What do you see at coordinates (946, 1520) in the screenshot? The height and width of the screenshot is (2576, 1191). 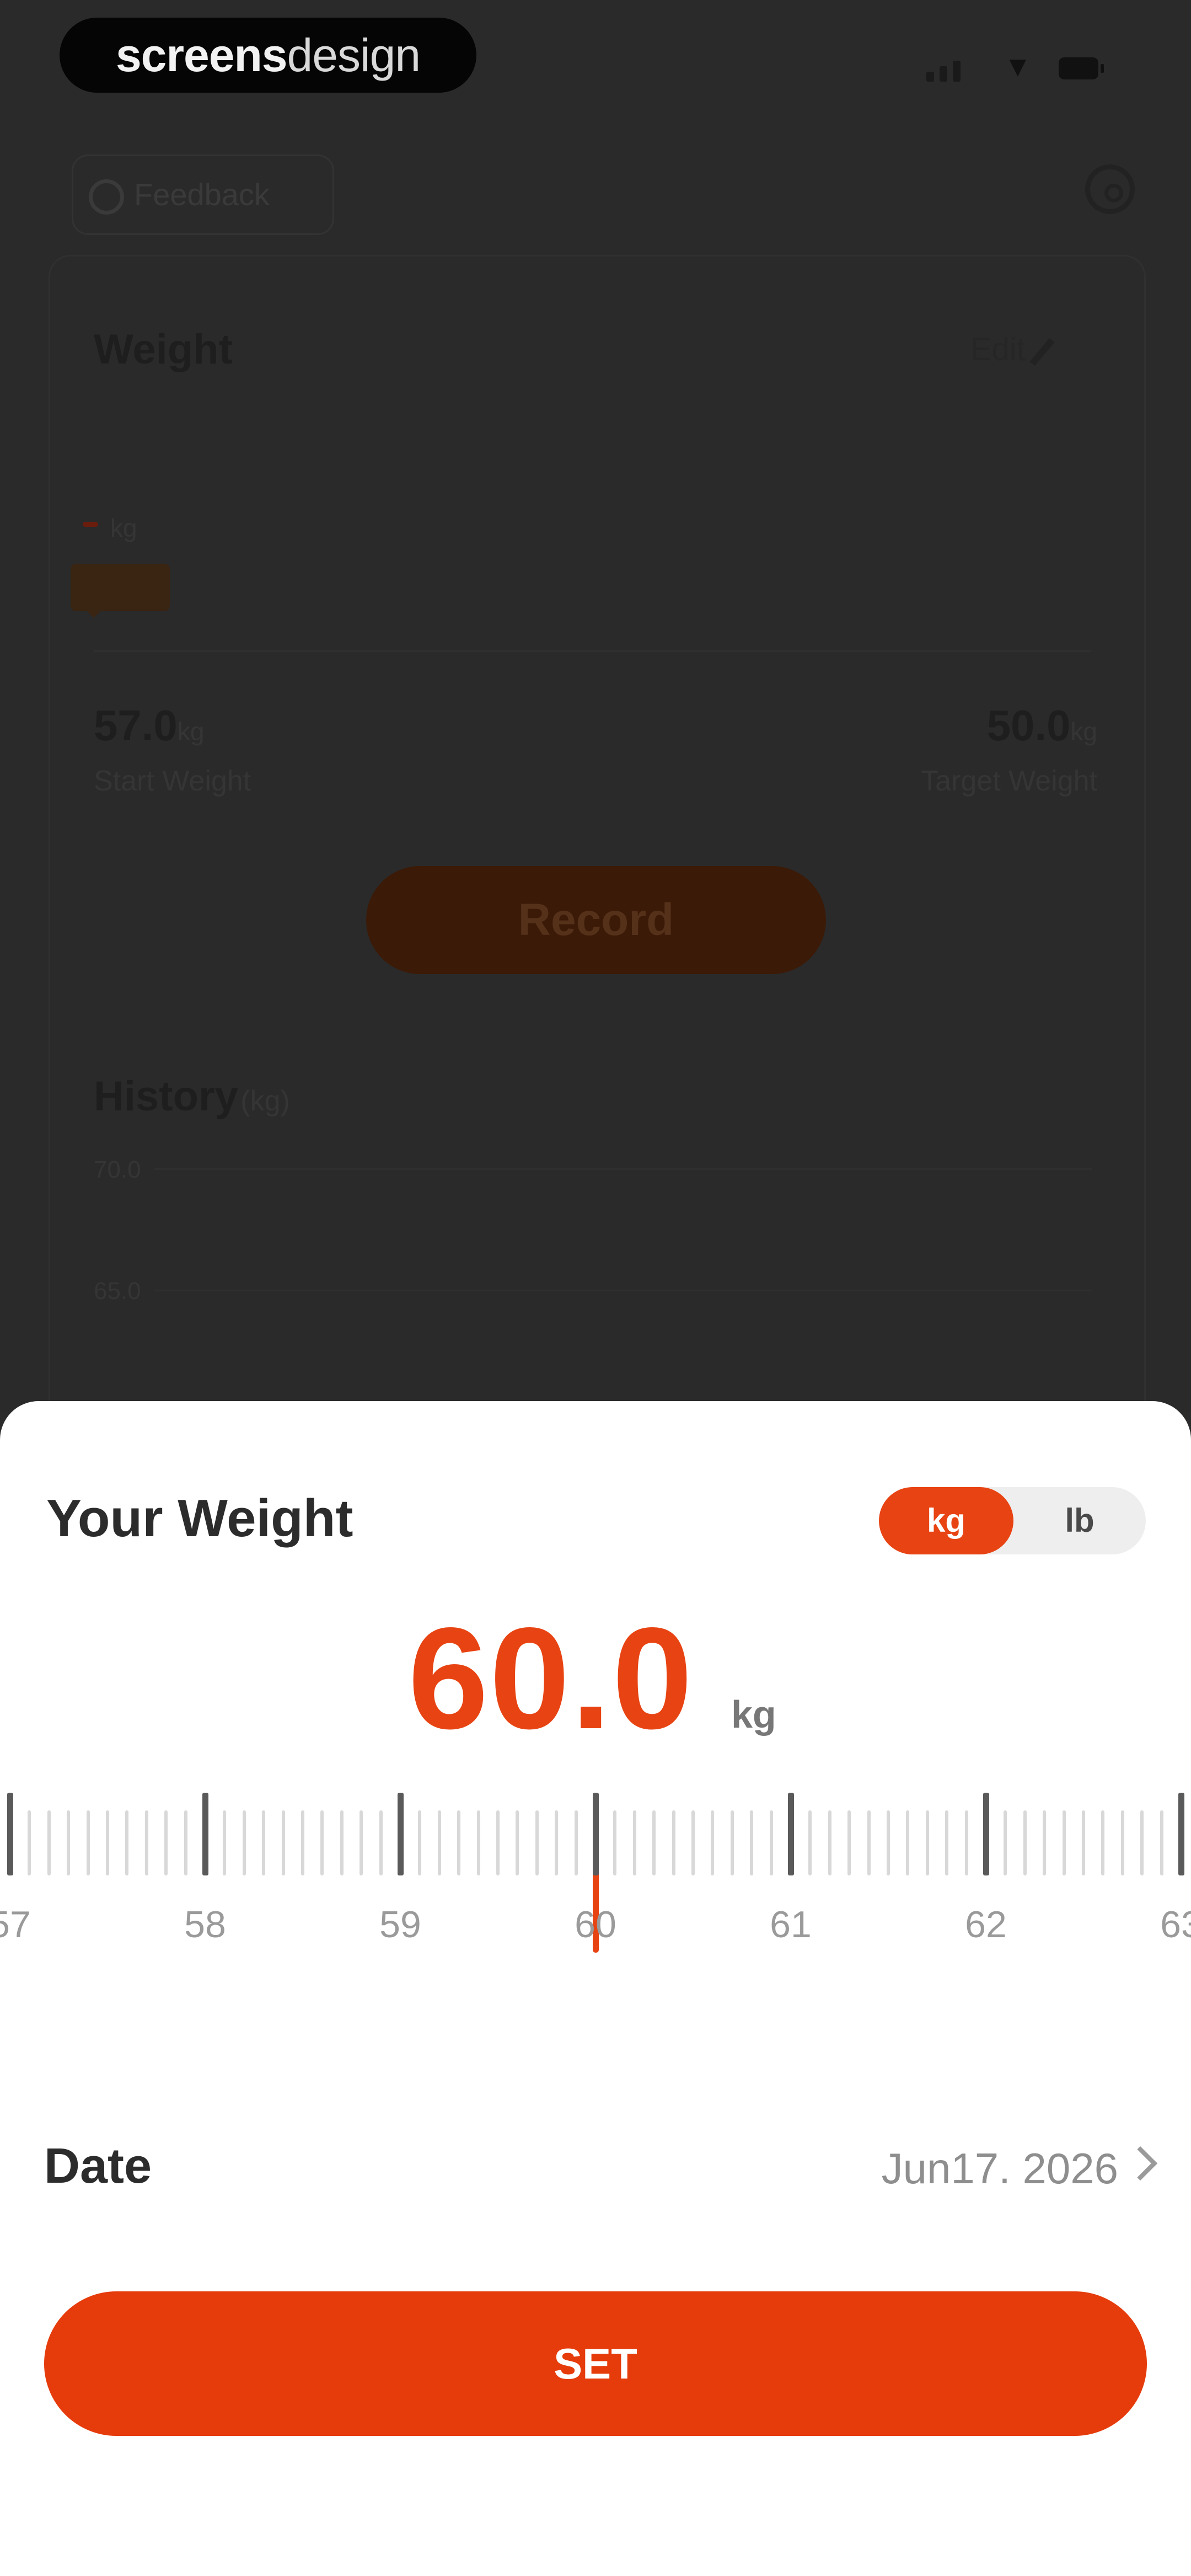 I see `unit-option-kg: kg` at bounding box center [946, 1520].